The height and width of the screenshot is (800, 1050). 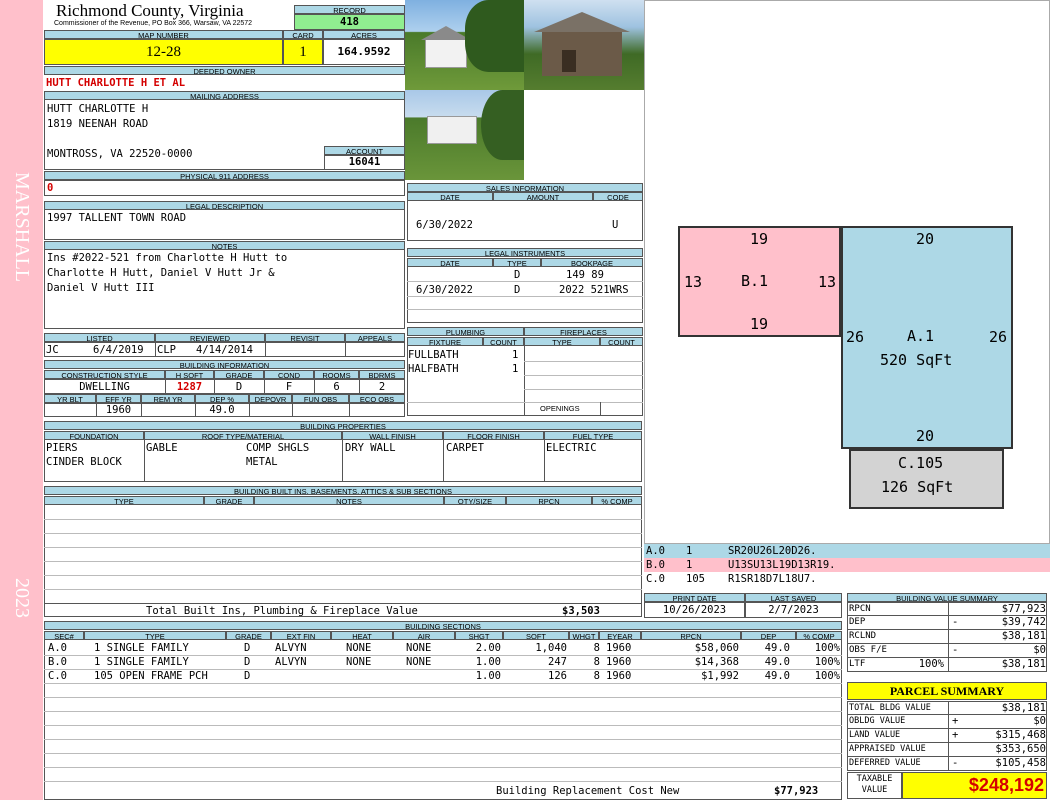 I want to click on vs-value: $39,742, so click(x=1023, y=622).